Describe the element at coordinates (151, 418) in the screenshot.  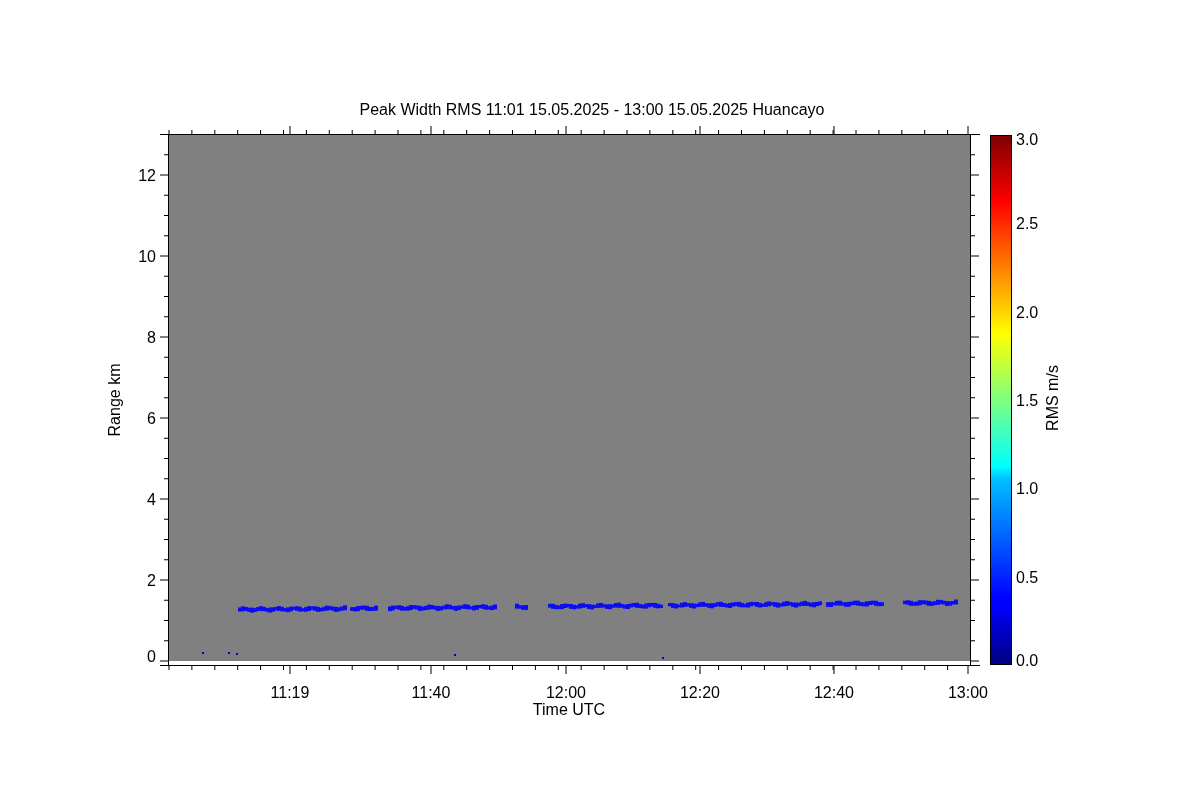
I see `y-tick-label: 6` at that location.